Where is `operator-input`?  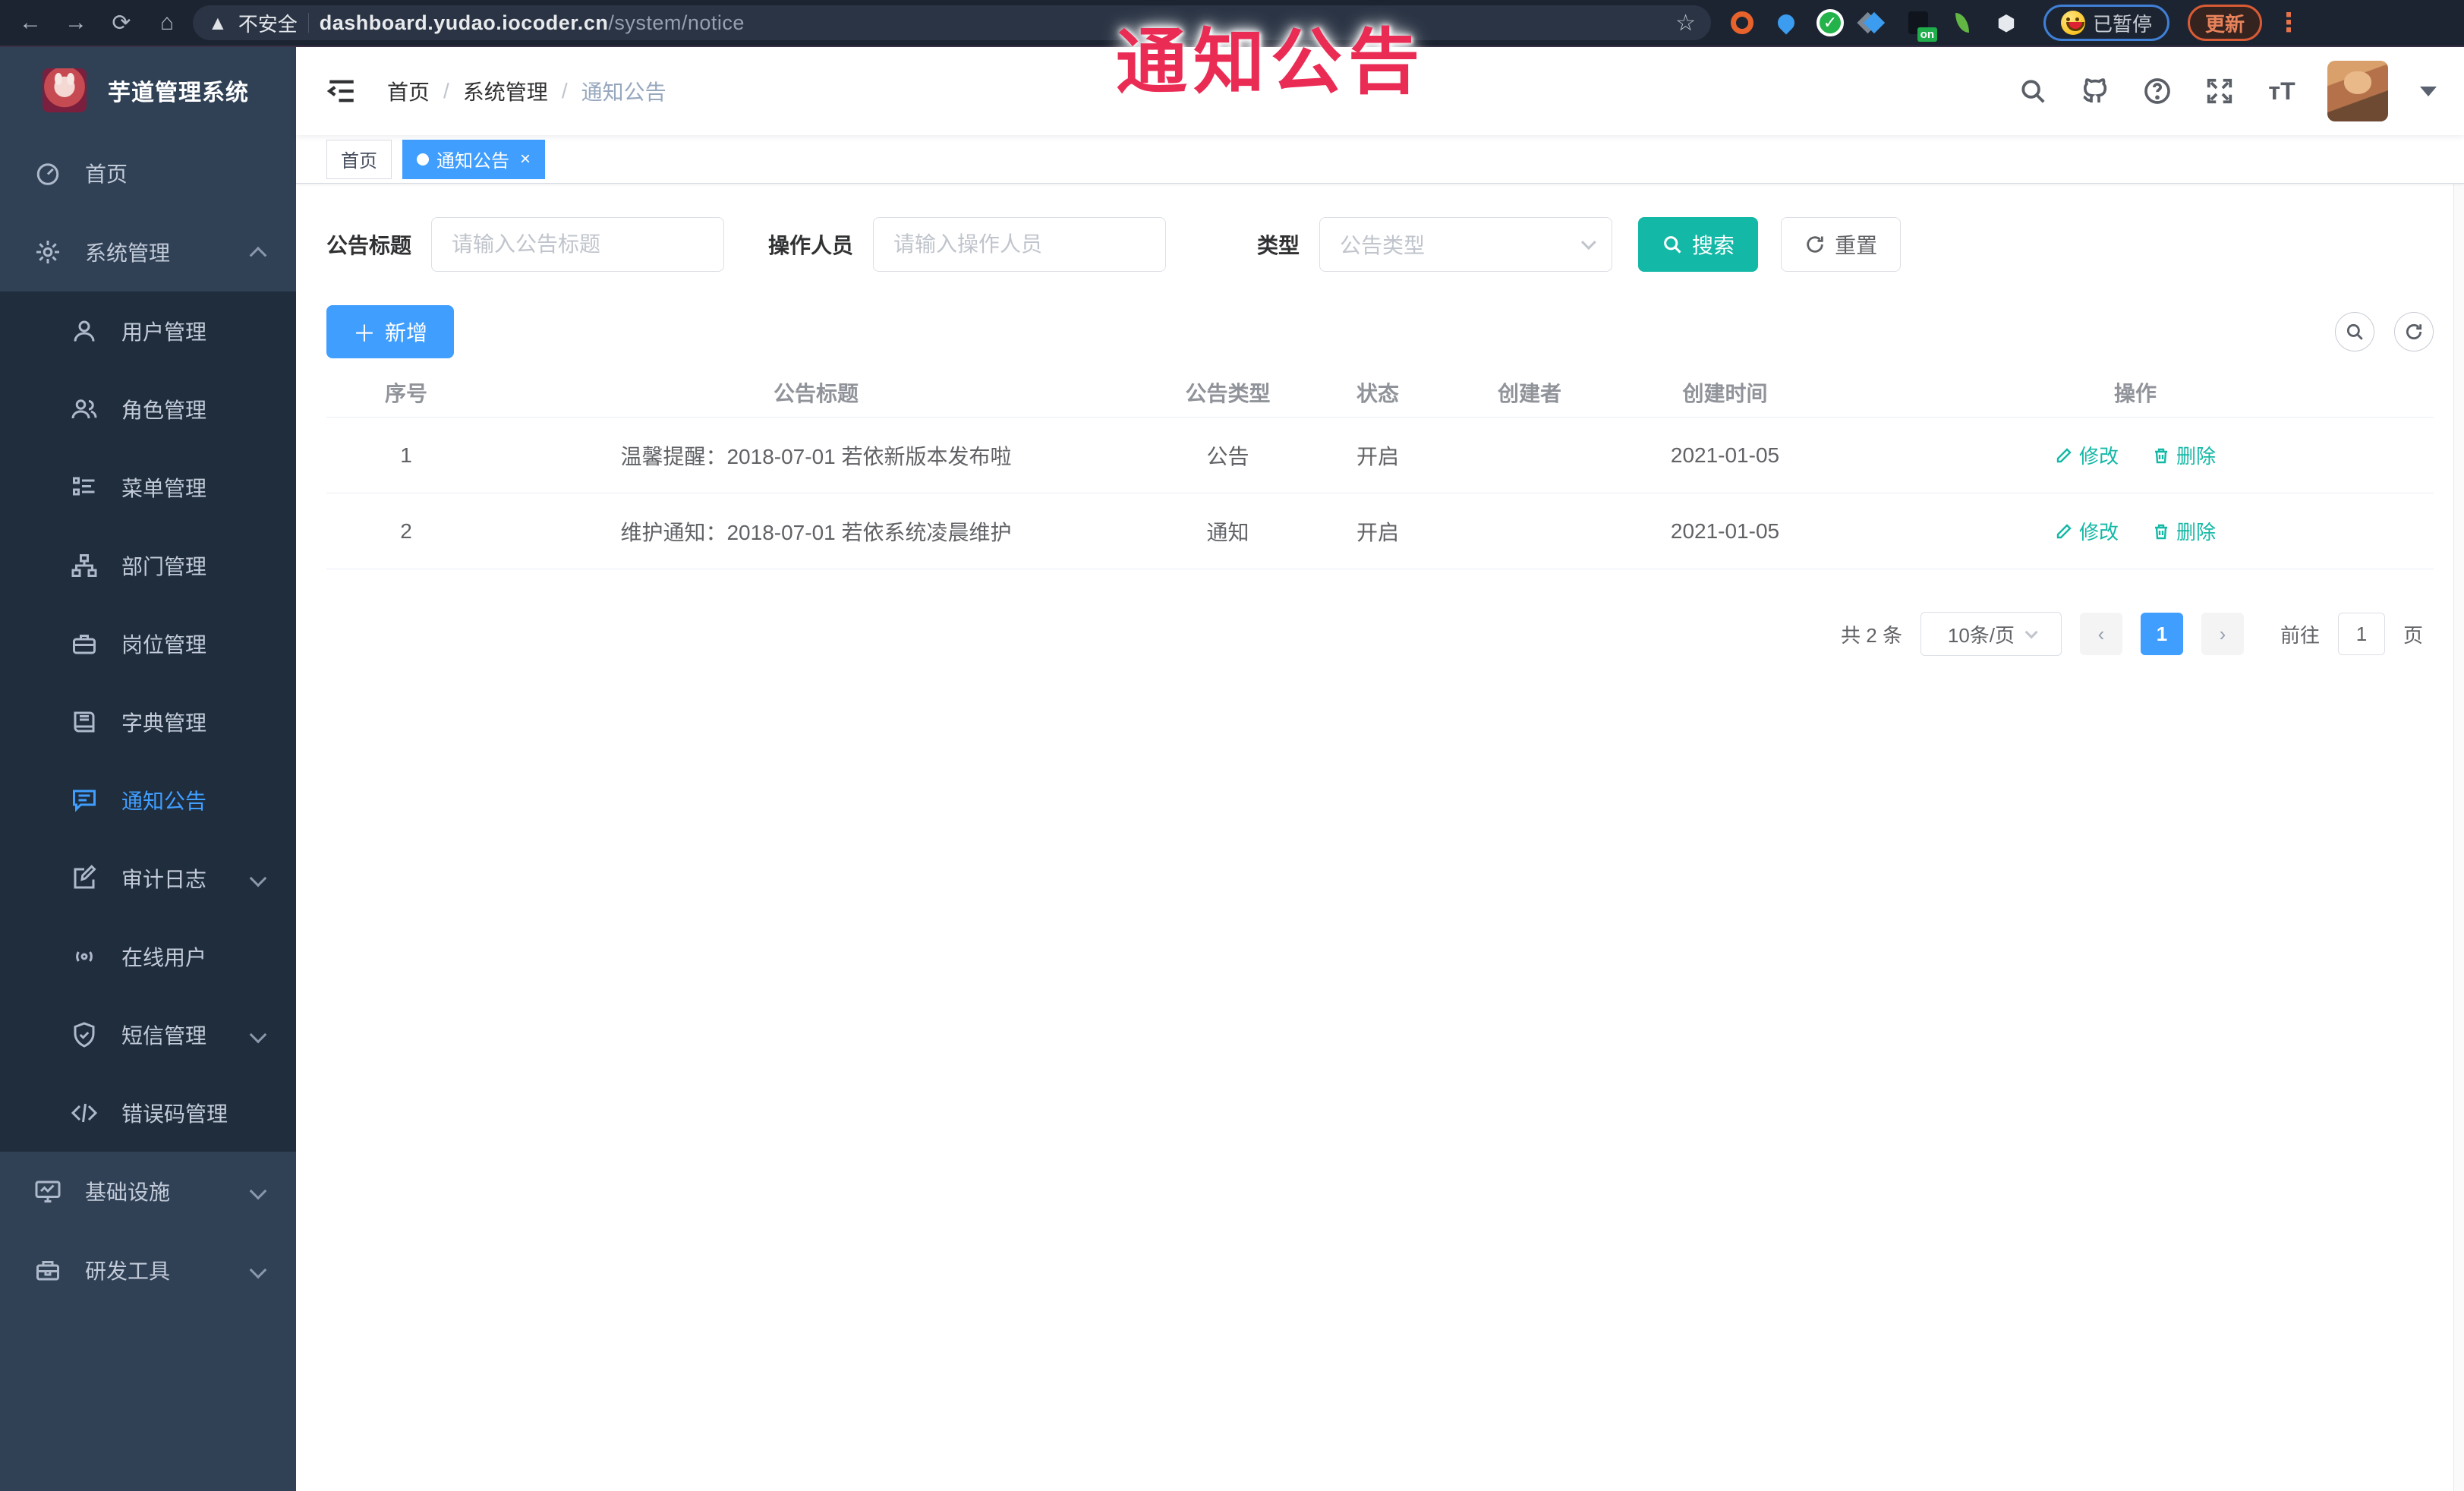
operator-input is located at coordinates (1020, 244).